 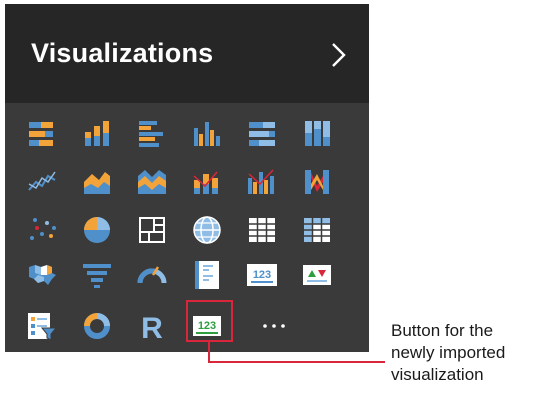 What do you see at coordinates (442, 330) in the screenshot?
I see `callout-line-1: Button for the` at bounding box center [442, 330].